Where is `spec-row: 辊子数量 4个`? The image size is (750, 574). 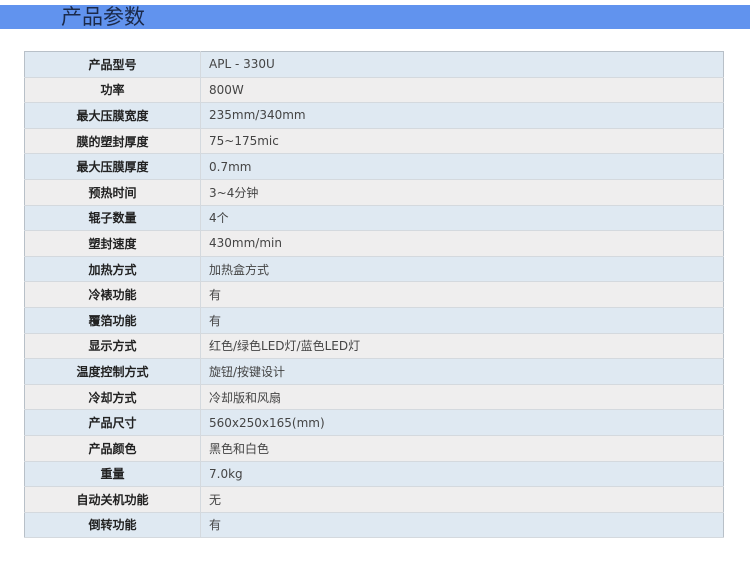
spec-row: 辊子数量 4个 is located at coordinates (374, 218).